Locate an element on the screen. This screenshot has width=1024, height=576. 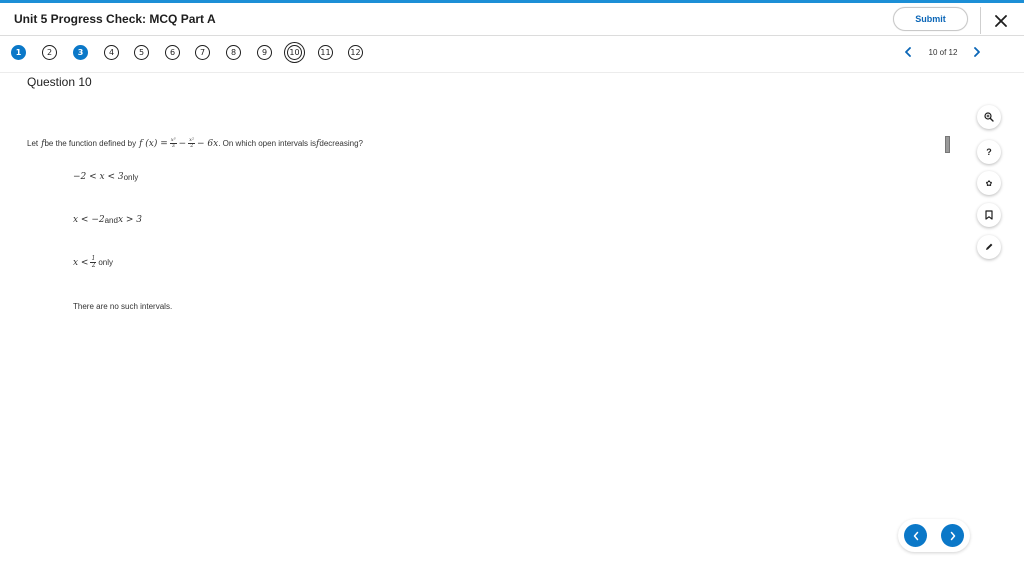
question-8-button: 8 is located at coordinates (233, 52).